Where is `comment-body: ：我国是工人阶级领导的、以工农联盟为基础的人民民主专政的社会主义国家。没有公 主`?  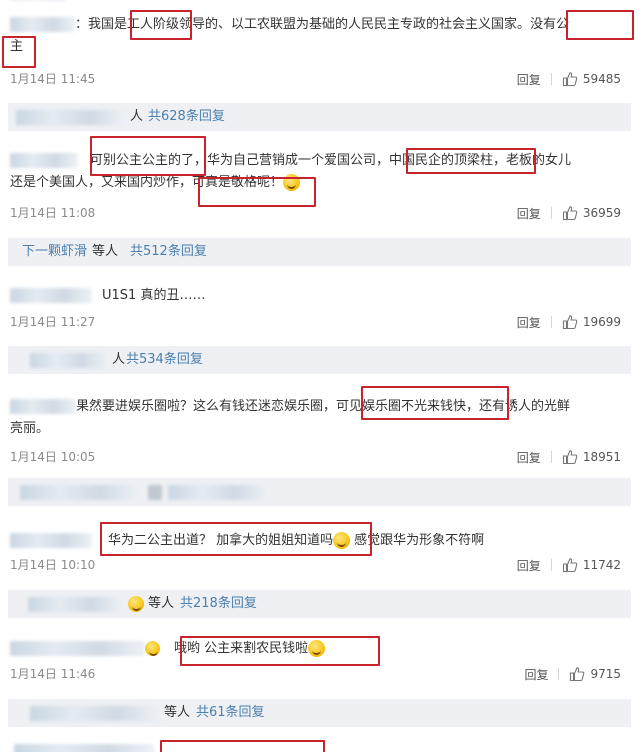
comment-body: ：我国是工人阶级领导的、以工农联盟为基础的人民民主专政的社会主义国家。没有公 主 is located at coordinates (290, 35).